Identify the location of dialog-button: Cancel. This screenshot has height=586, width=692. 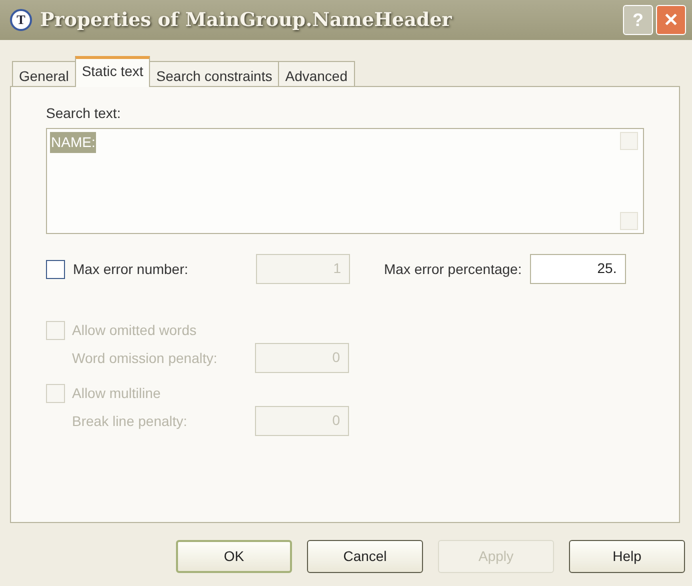
(365, 556).